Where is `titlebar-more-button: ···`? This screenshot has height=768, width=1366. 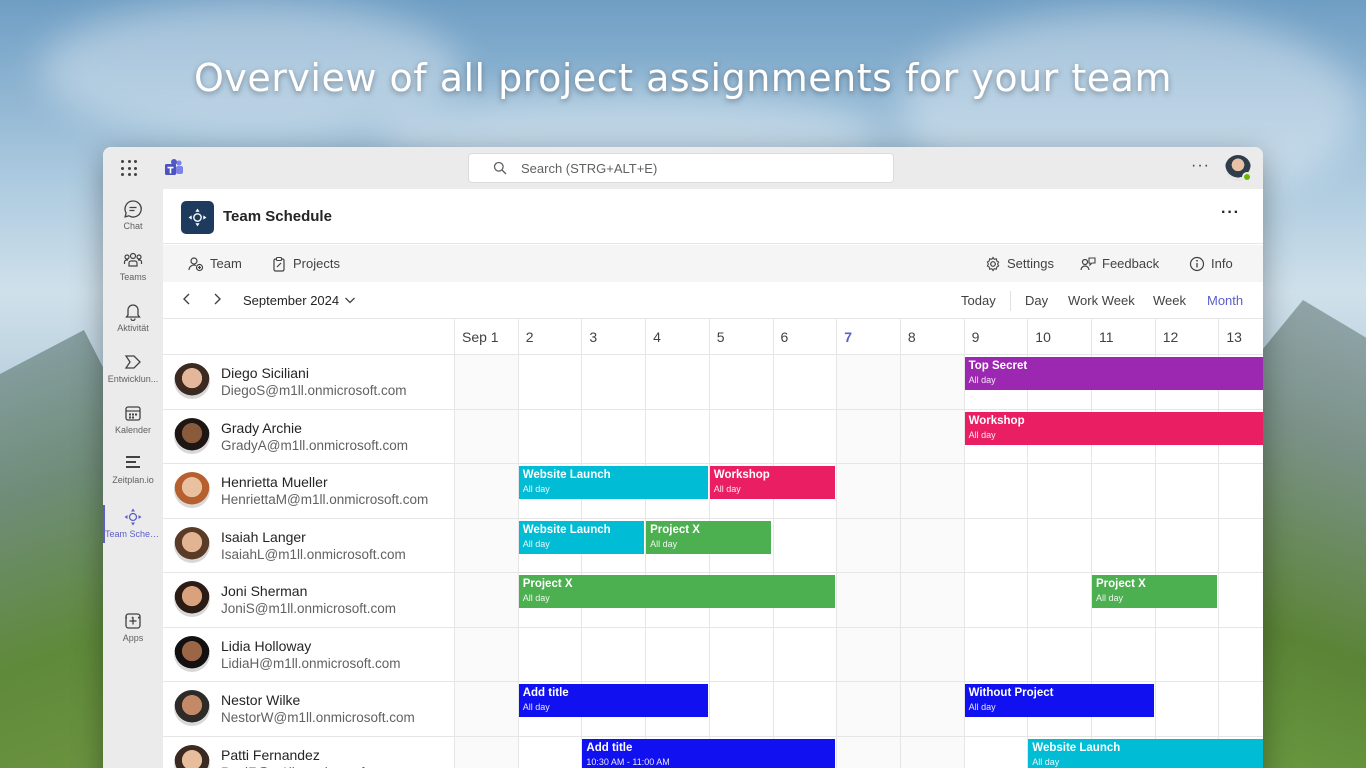 titlebar-more-button: ··· is located at coordinates (1200, 166).